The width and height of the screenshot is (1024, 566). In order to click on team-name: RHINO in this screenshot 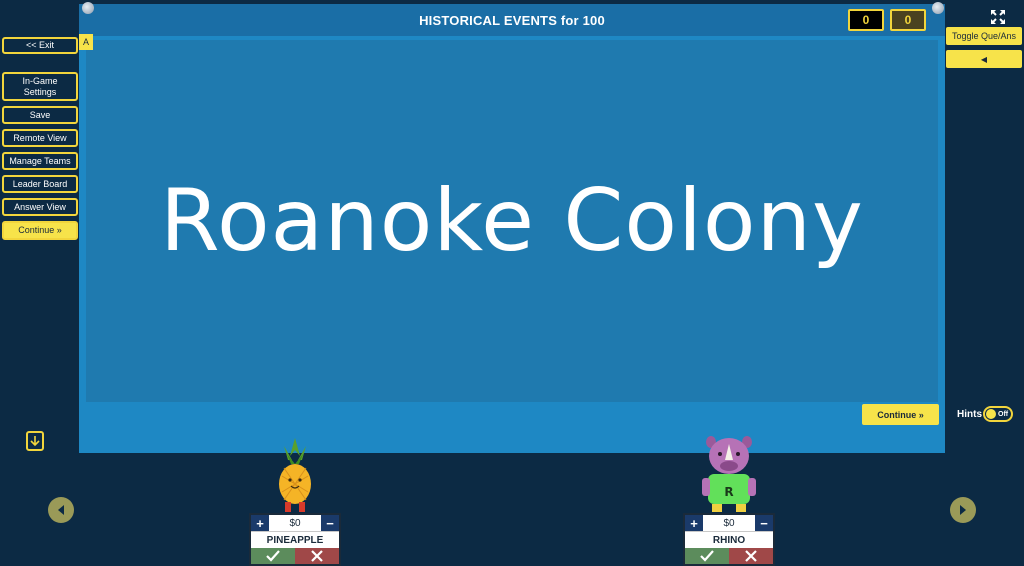, I will do `click(729, 539)`.